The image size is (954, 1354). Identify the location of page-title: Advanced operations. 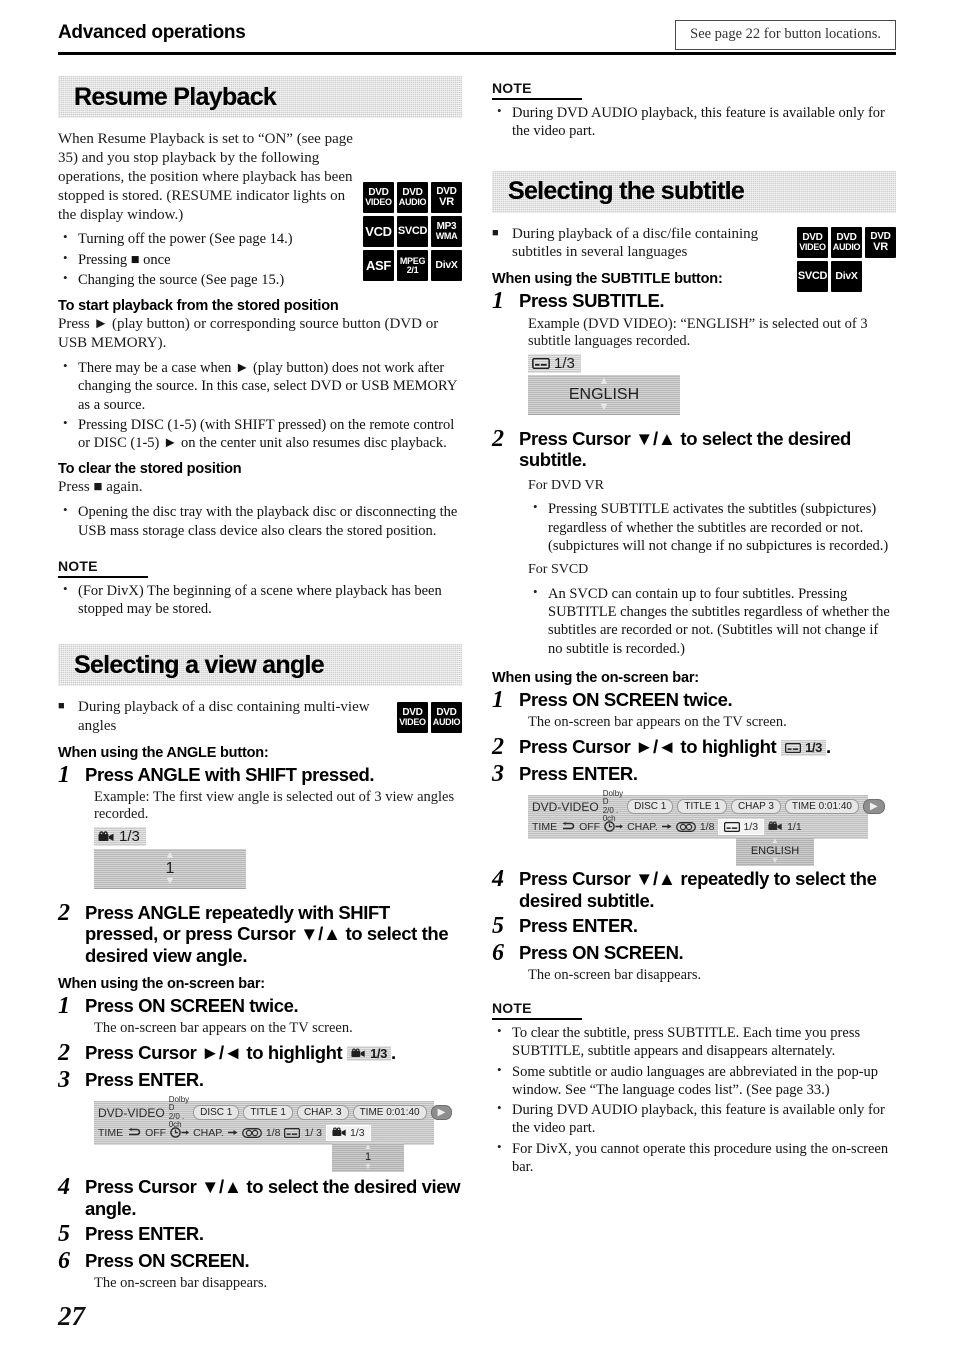
(152, 32).